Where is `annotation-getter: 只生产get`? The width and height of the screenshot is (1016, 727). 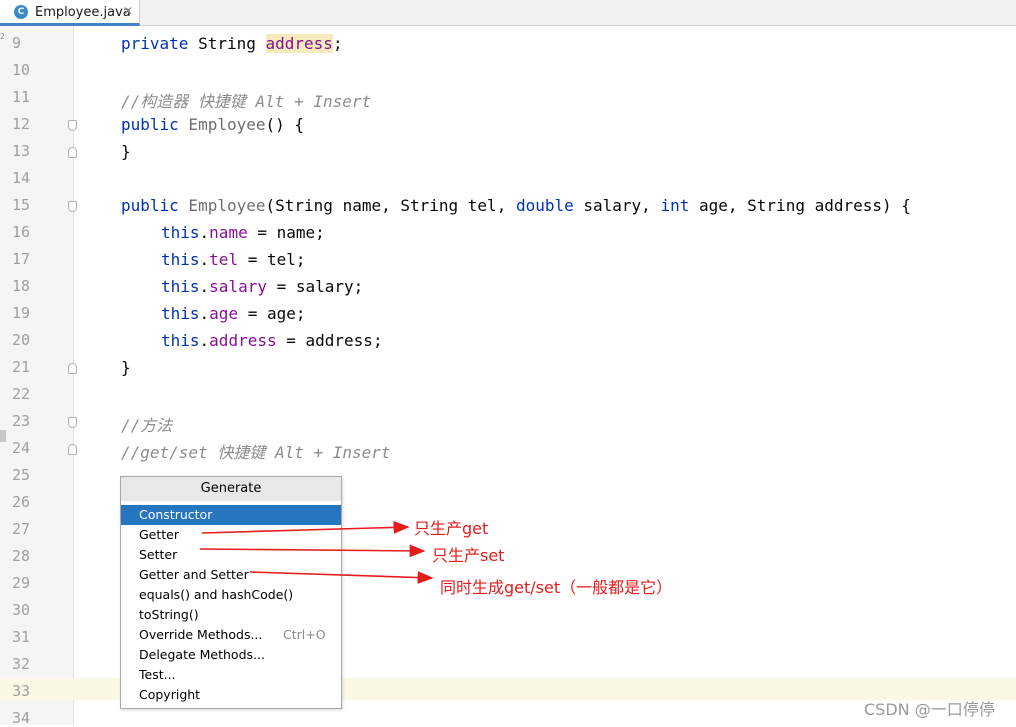 annotation-getter: 只生产get is located at coordinates (451, 528).